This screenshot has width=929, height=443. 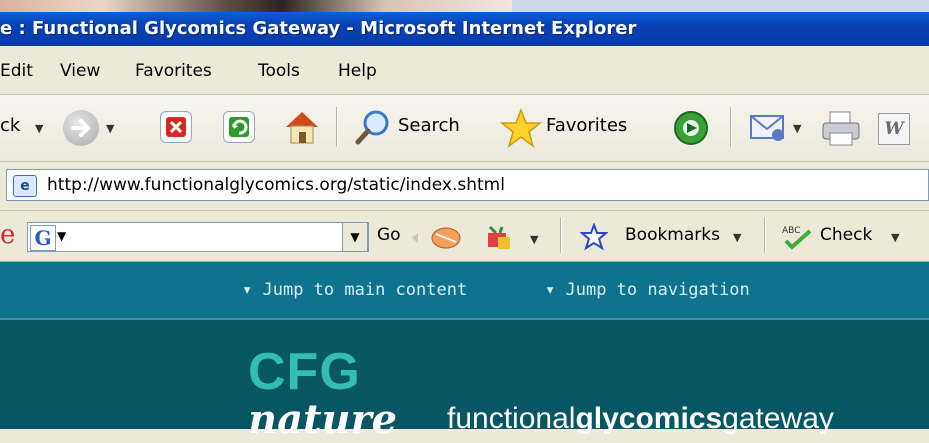 I want to click on jump-nav-text: Jump to navigation, so click(x=657, y=290).